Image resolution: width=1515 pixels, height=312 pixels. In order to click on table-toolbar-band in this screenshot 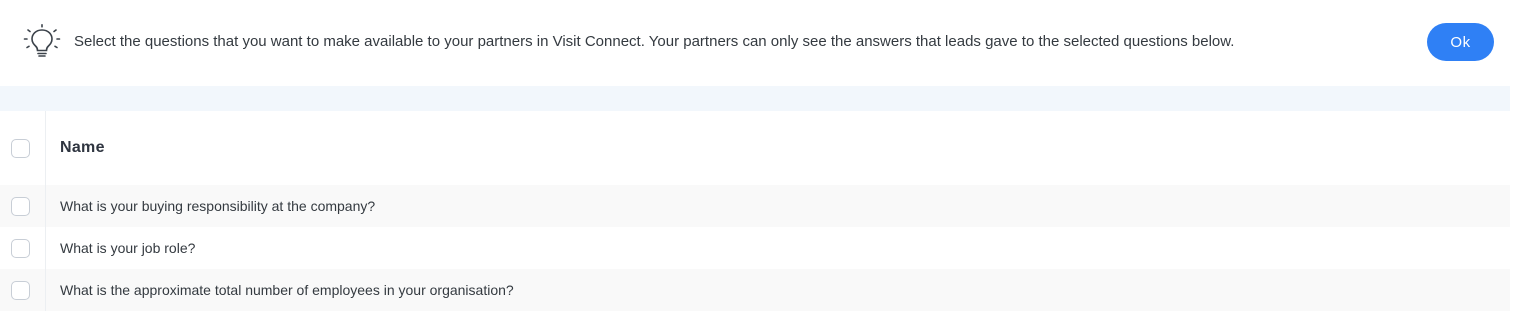, I will do `click(755, 98)`.